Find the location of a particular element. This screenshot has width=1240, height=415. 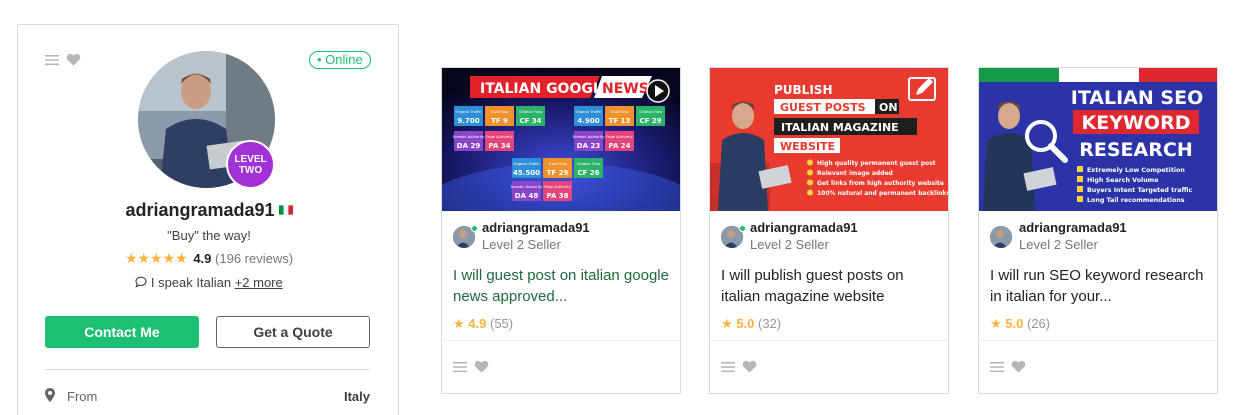

gig-rating-score: ★ 4.9 is located at coordinates (470, 323).